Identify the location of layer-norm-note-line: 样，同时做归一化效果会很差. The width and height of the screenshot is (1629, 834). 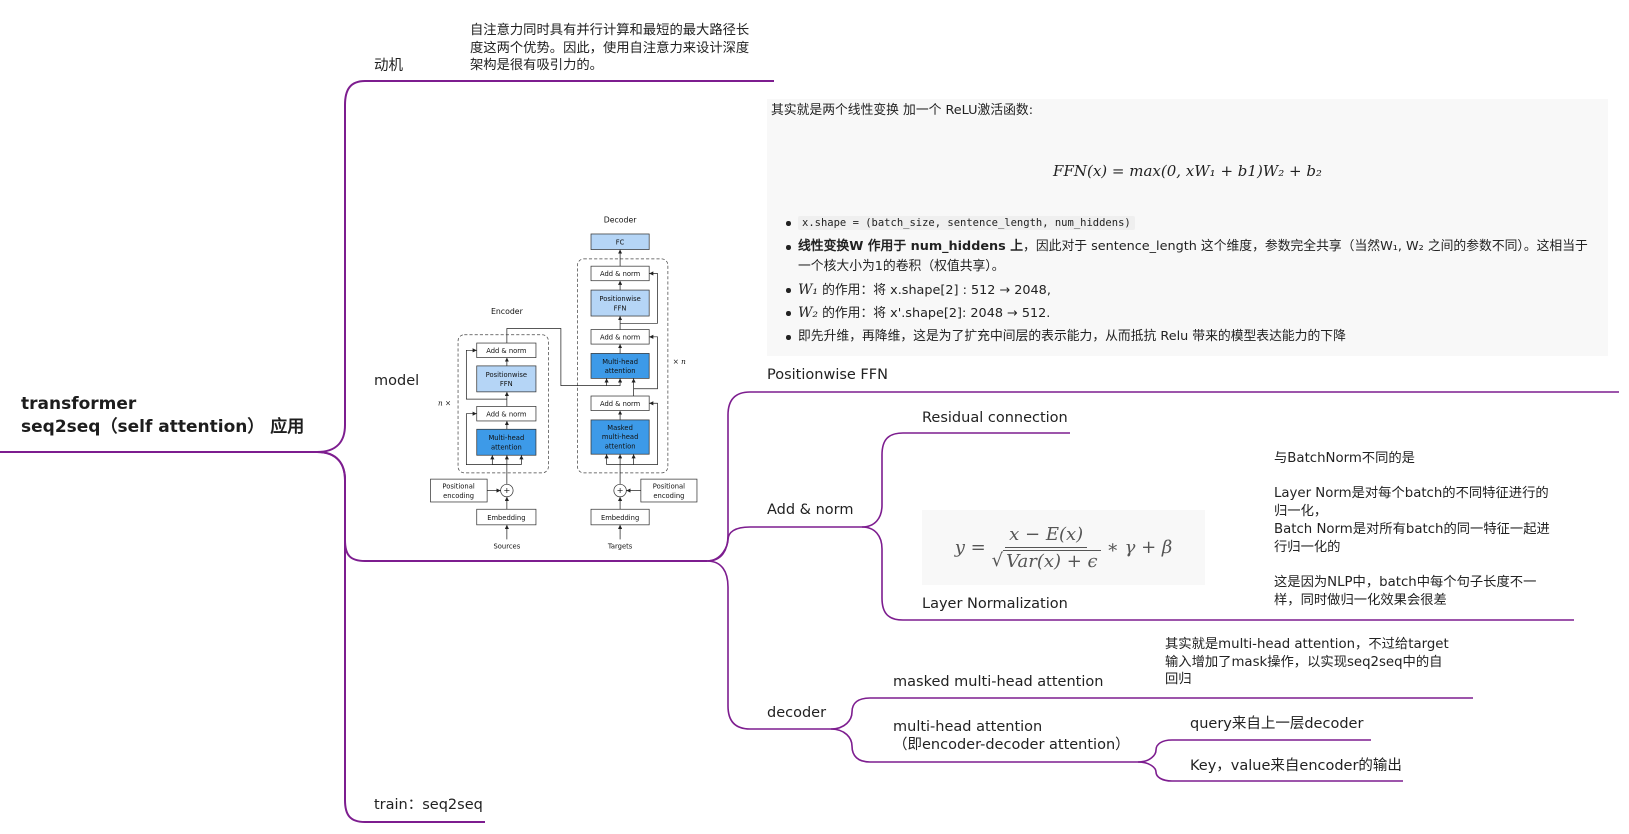
(1360, 600).